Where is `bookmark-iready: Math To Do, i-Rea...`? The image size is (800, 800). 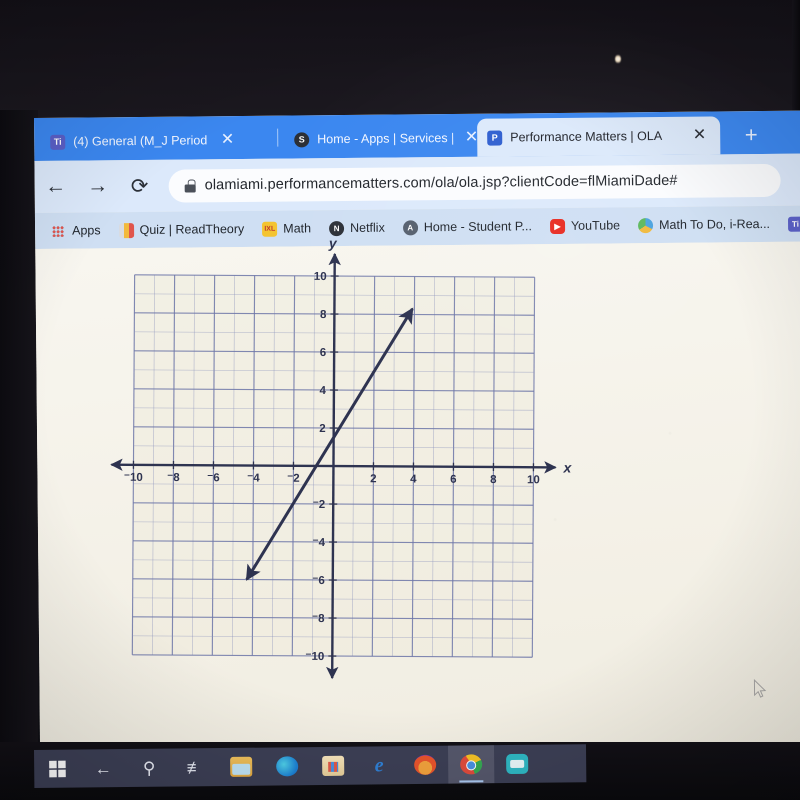
bookmark-iready: Math To Do, i-Rea... is located at coordinates (704, 224).